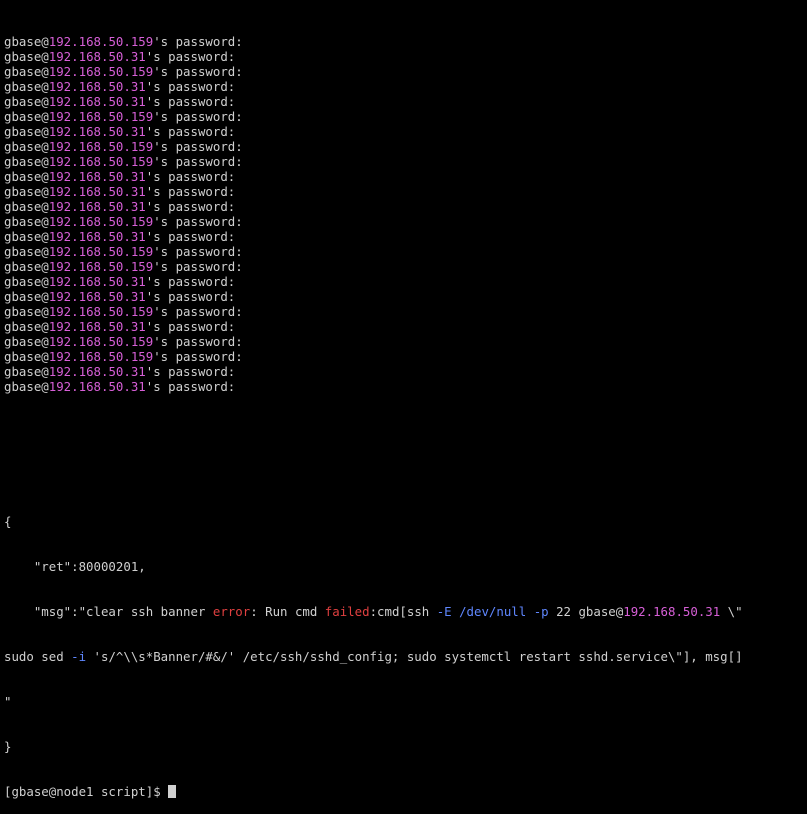 This screenshot has width=807, height=814. I want to click on output-segment: -i, so click(79, 656).